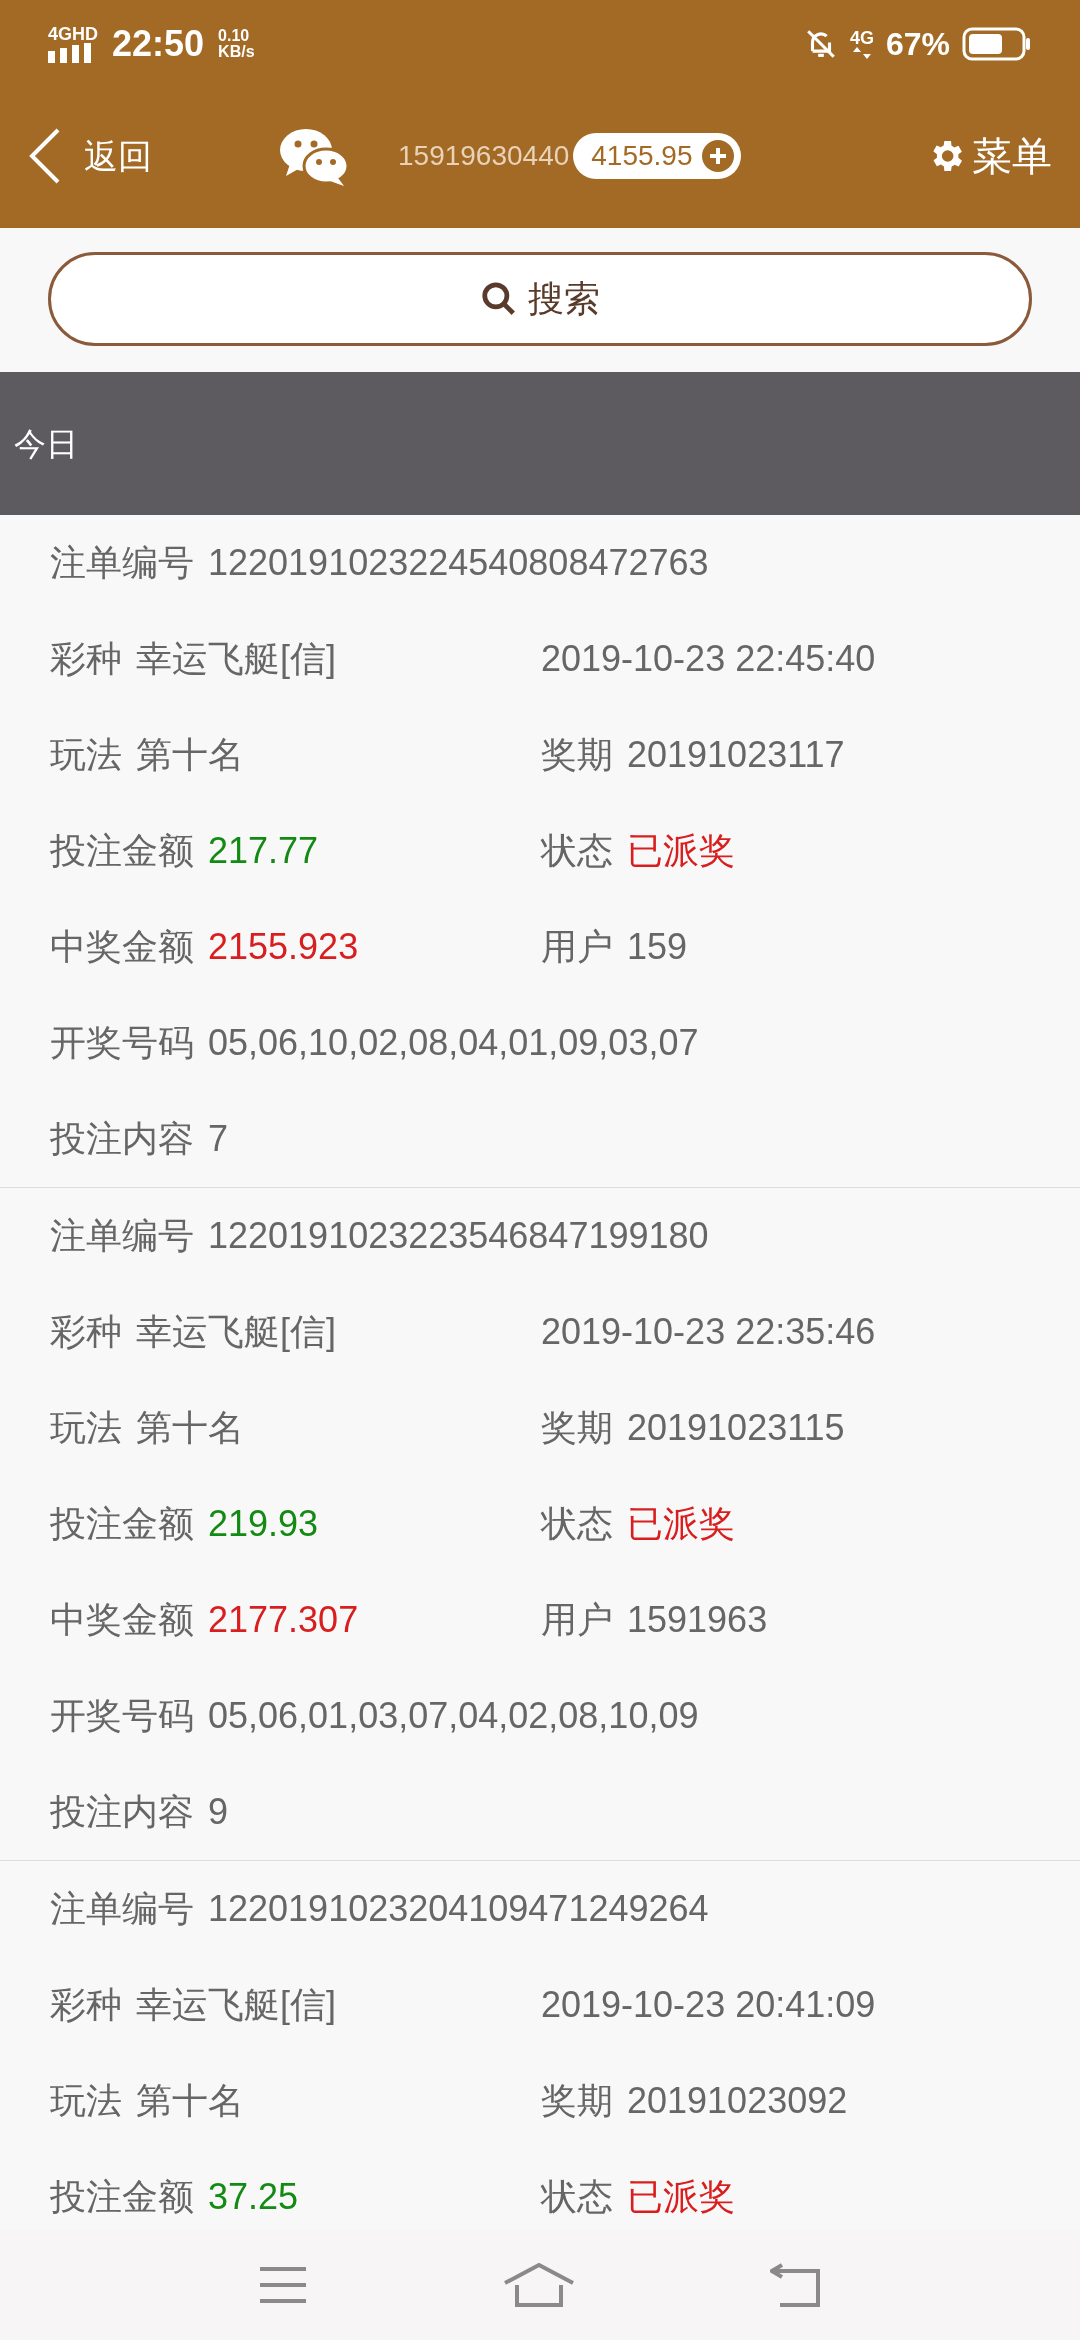 The height and width of the screenshot is (2340, 1080). I want to click on field-value: 7, so click(218, 1139).